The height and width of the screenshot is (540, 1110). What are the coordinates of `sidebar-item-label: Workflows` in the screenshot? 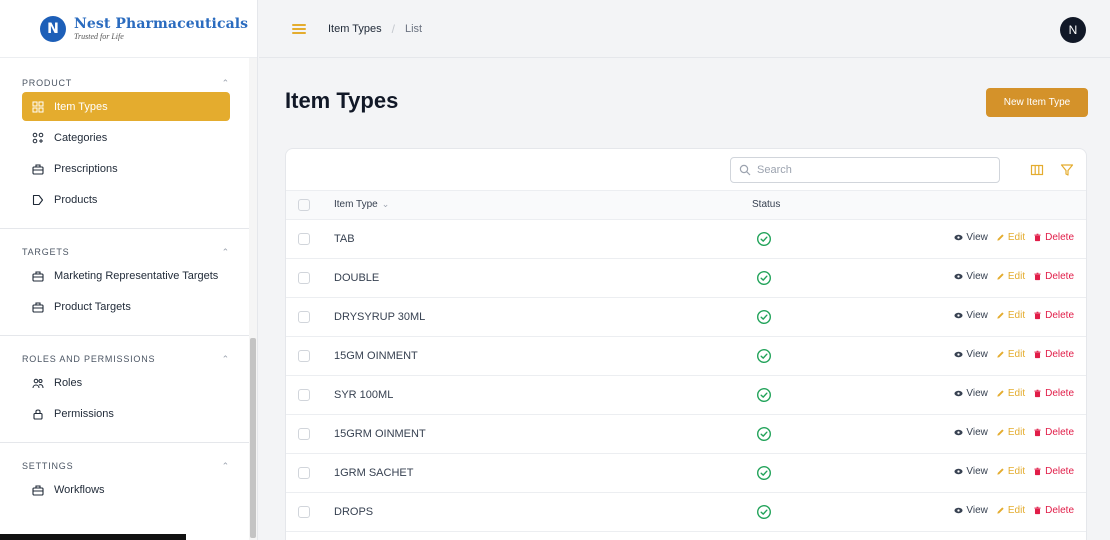 It's located at (79, 489).